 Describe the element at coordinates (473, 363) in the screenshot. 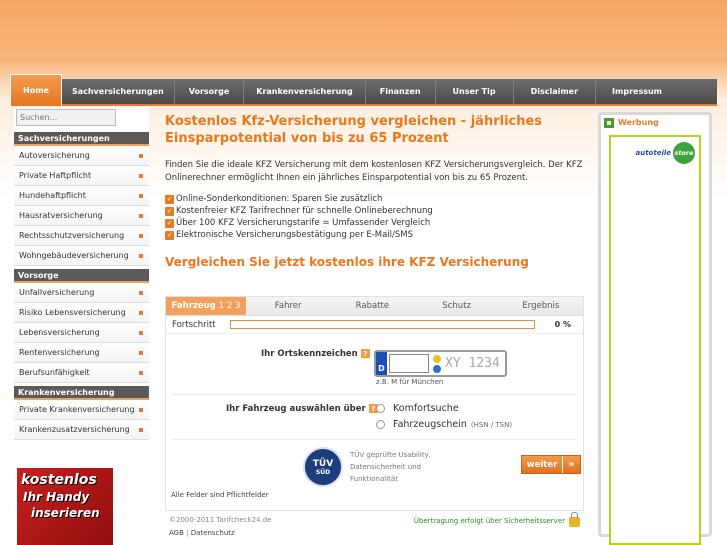

I see `plate-number-field: XY 1234` at that location.